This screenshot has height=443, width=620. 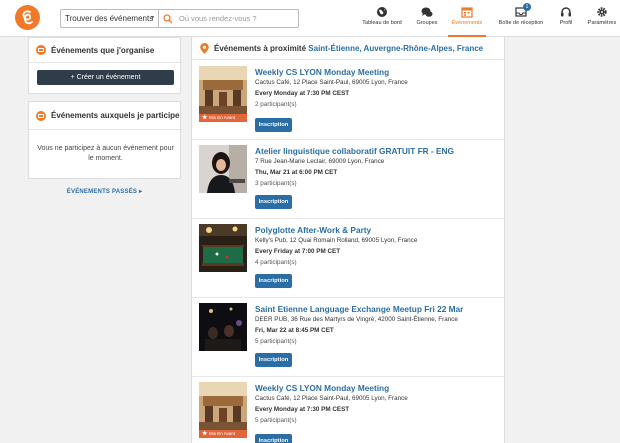 What do you see at coordinates (427, 12) in the screenshot?
I see `chat-bubbles-icon` at bounding box center [427, 12].